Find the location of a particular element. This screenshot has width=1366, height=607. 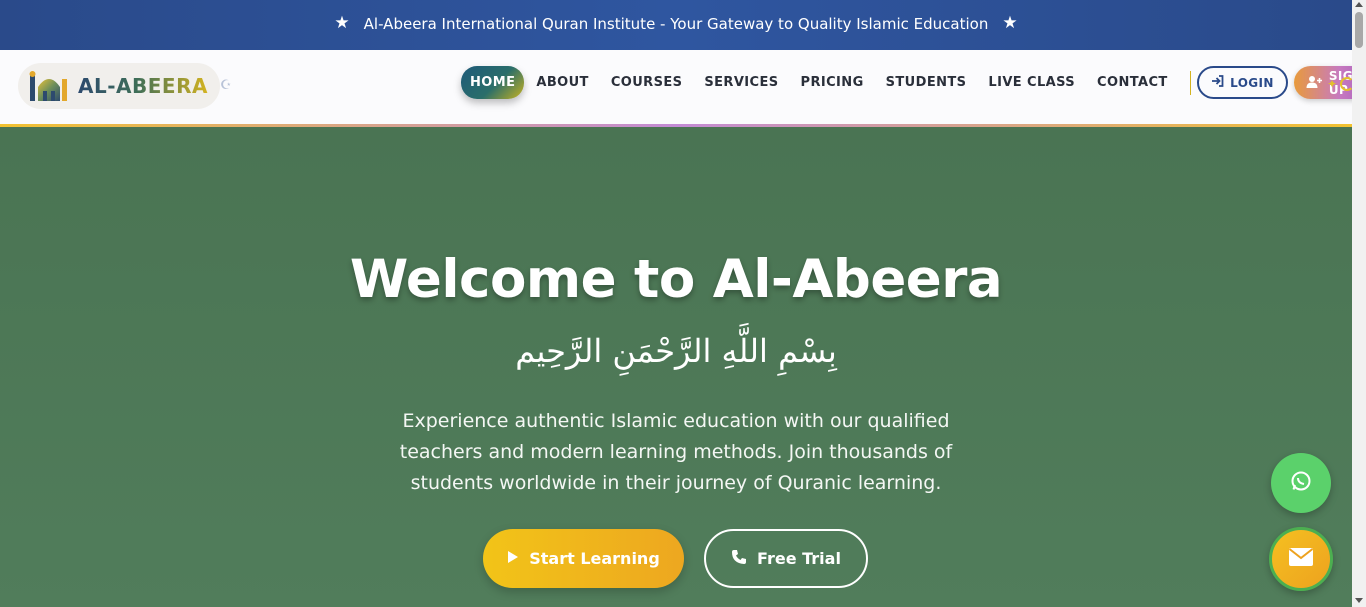

start-learning-label: Start Learning is located at coordinates (594, 558).